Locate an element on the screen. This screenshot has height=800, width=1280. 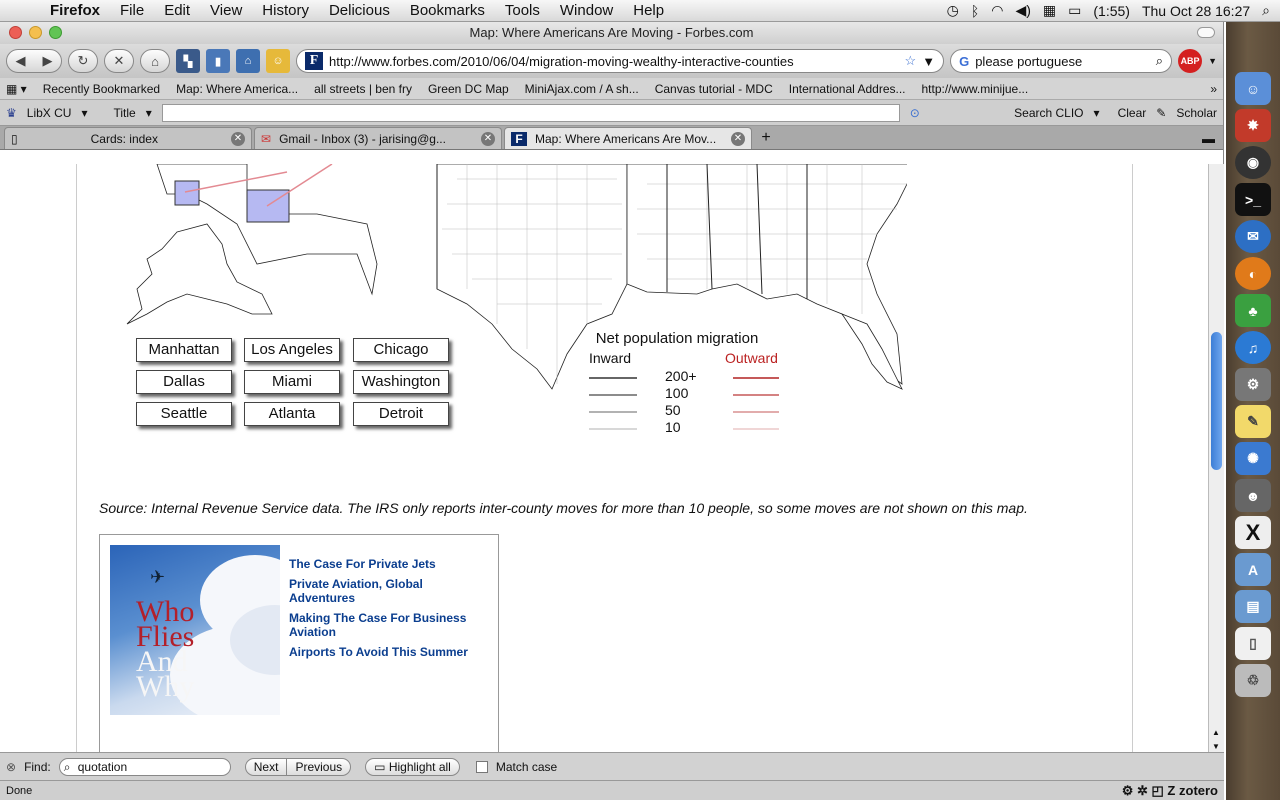
close-window-button is located at coordinates (15, 32).